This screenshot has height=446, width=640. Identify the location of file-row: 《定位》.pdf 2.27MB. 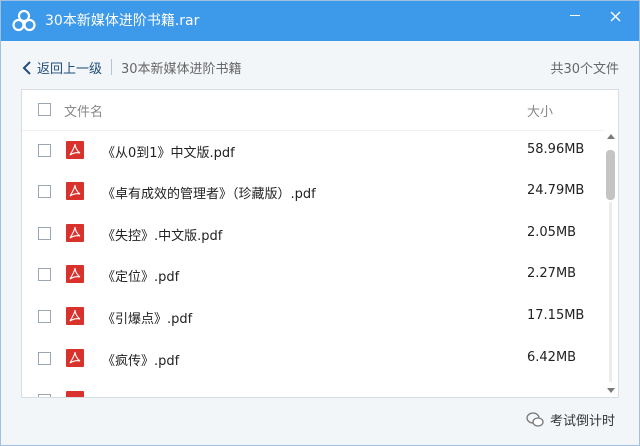
(312, 274).